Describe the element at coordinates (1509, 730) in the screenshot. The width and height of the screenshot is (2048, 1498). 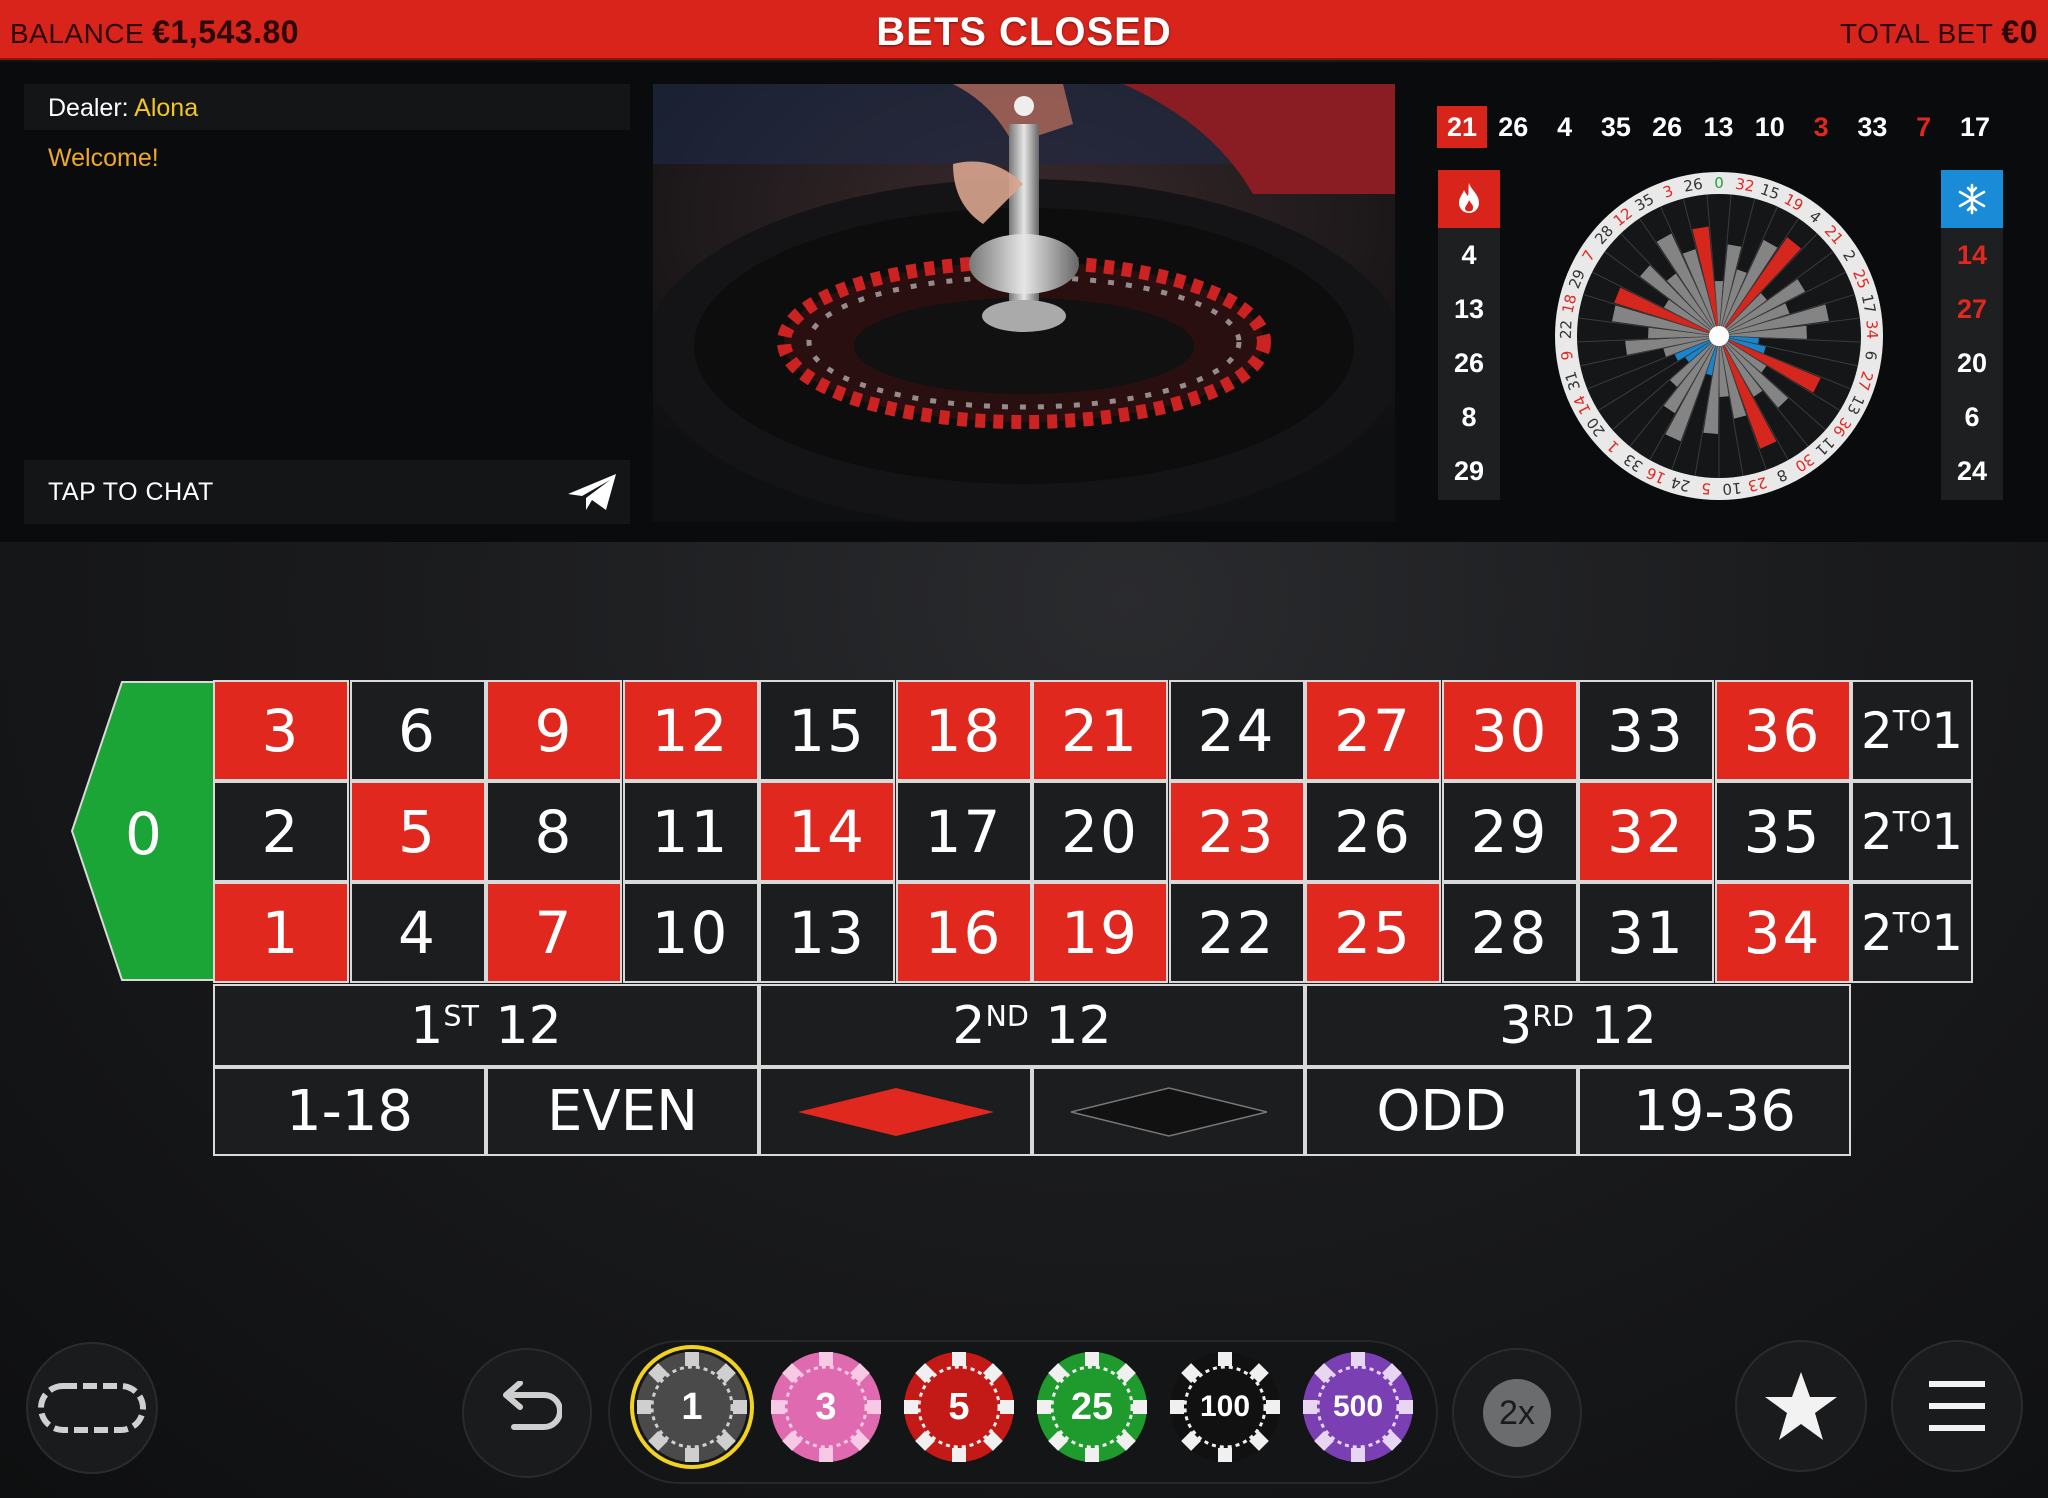
I see `number-cell: 30` at that location.